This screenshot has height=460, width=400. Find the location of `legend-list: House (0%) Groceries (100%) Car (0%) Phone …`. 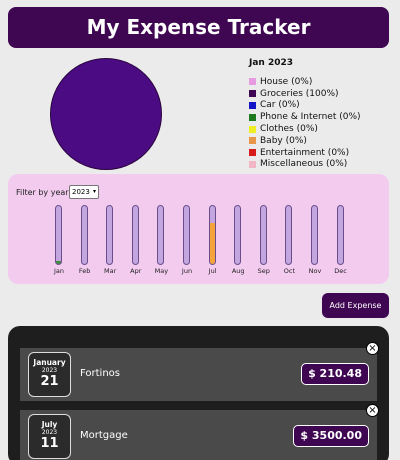

legend-list: House (0%) Groceries (100%) Car (0%) Phone … is located at coordinates (305, 123).